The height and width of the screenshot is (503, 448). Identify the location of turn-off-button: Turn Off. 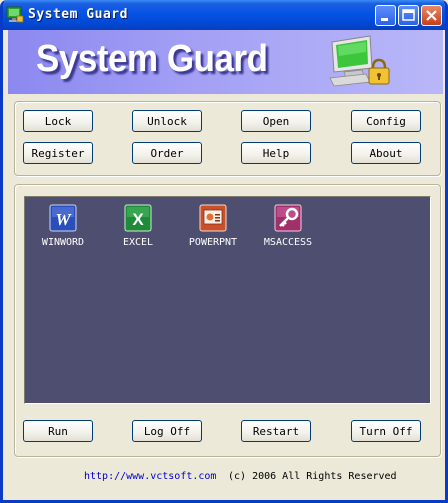
(386, 431).